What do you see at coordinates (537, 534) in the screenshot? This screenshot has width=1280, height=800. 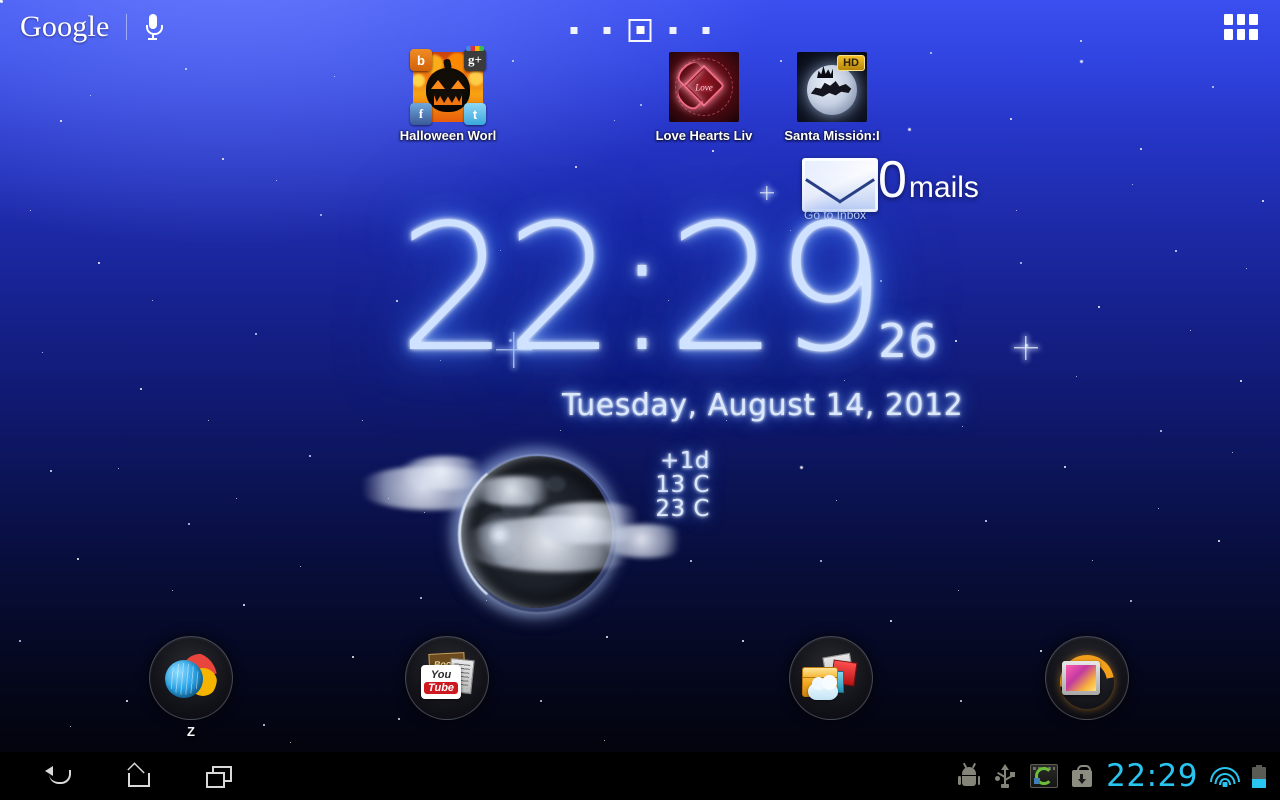 I see `moon-rim-light` at bounding box center [537, 534].